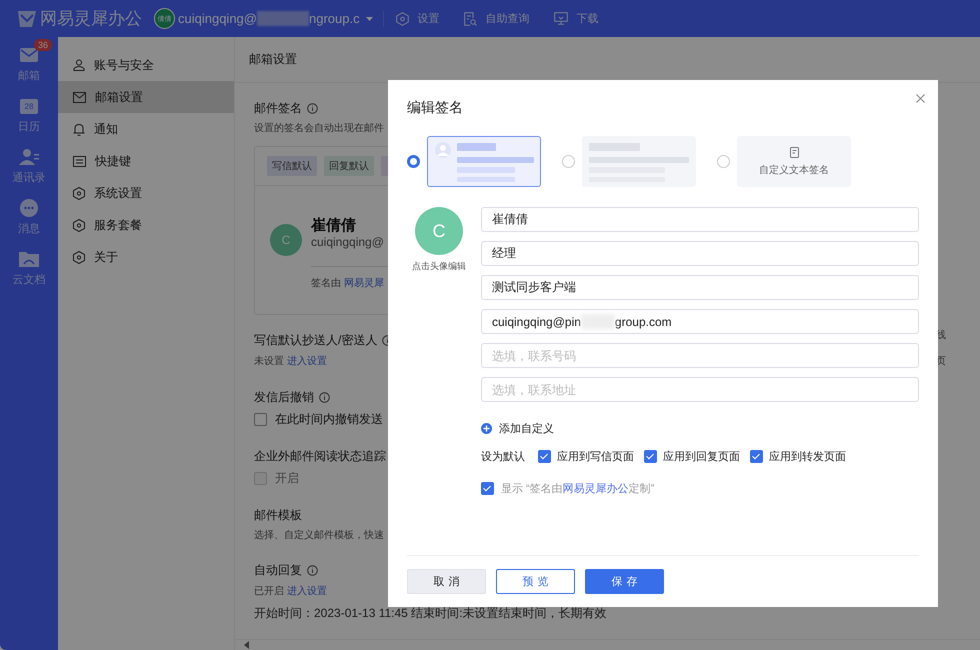 Image resolution: width=980 pixels, height=650 pixels. What do you see at coordinates (146, 97) in the screenshot?
I see `sidebar-item: 邮箱设置` at bounding box center [146, 97].